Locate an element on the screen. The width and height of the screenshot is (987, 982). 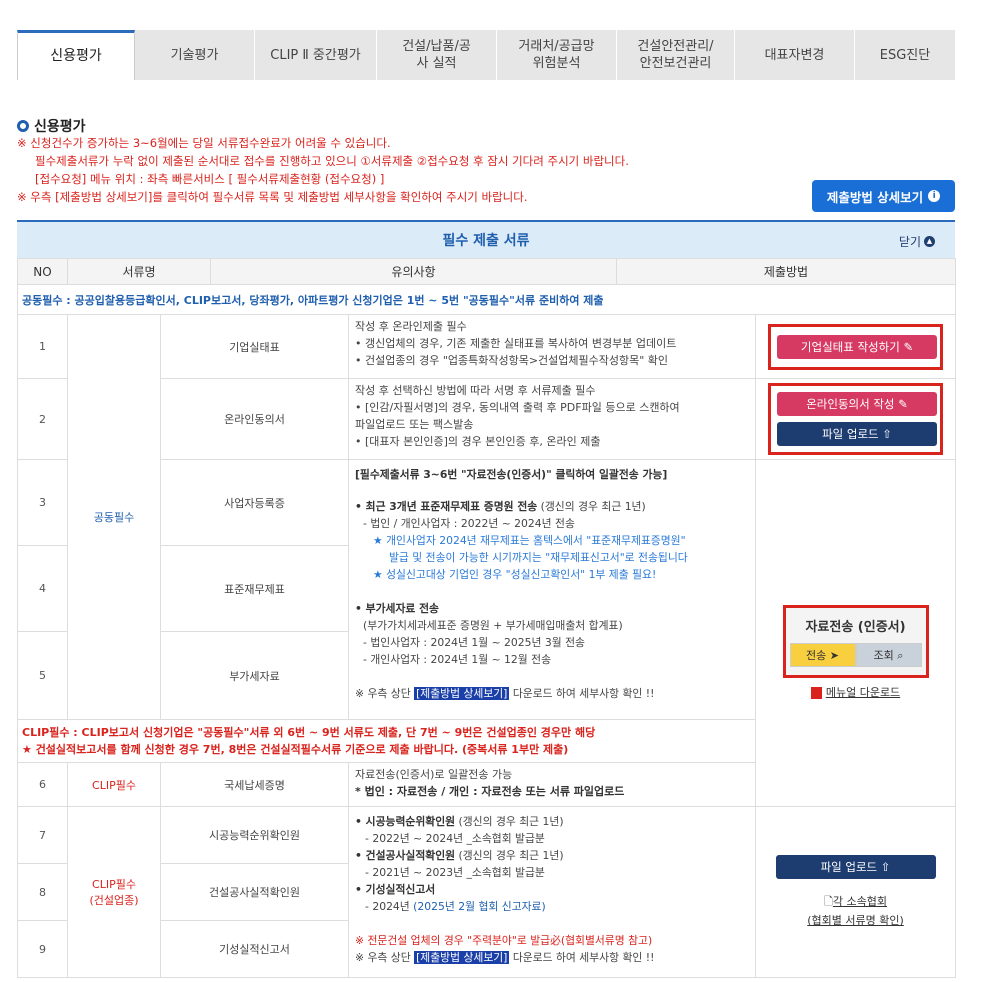
association-link: 🗋각 소속협회 is located at coordinates (855, 902).